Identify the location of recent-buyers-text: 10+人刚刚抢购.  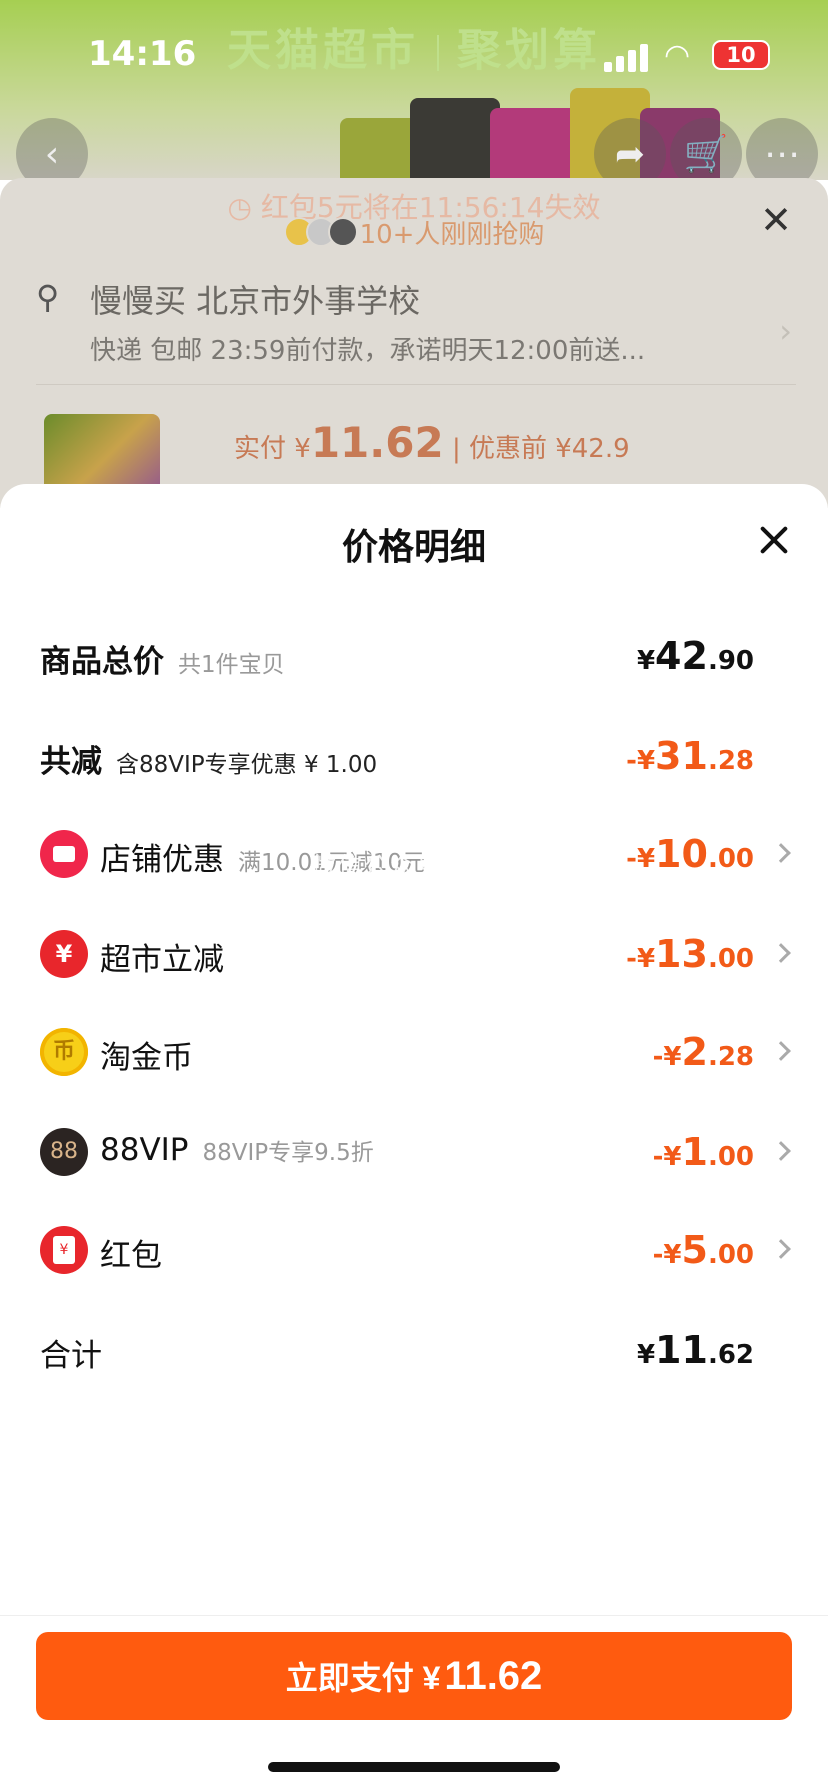
(452, 235).